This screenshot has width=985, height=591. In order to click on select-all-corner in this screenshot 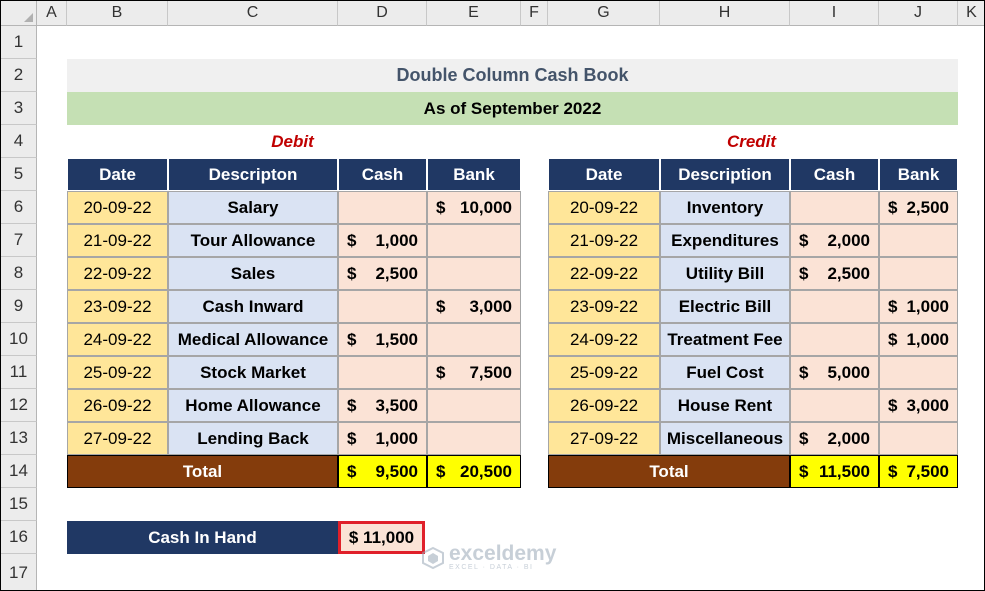, I will do `click(19, 13)`.